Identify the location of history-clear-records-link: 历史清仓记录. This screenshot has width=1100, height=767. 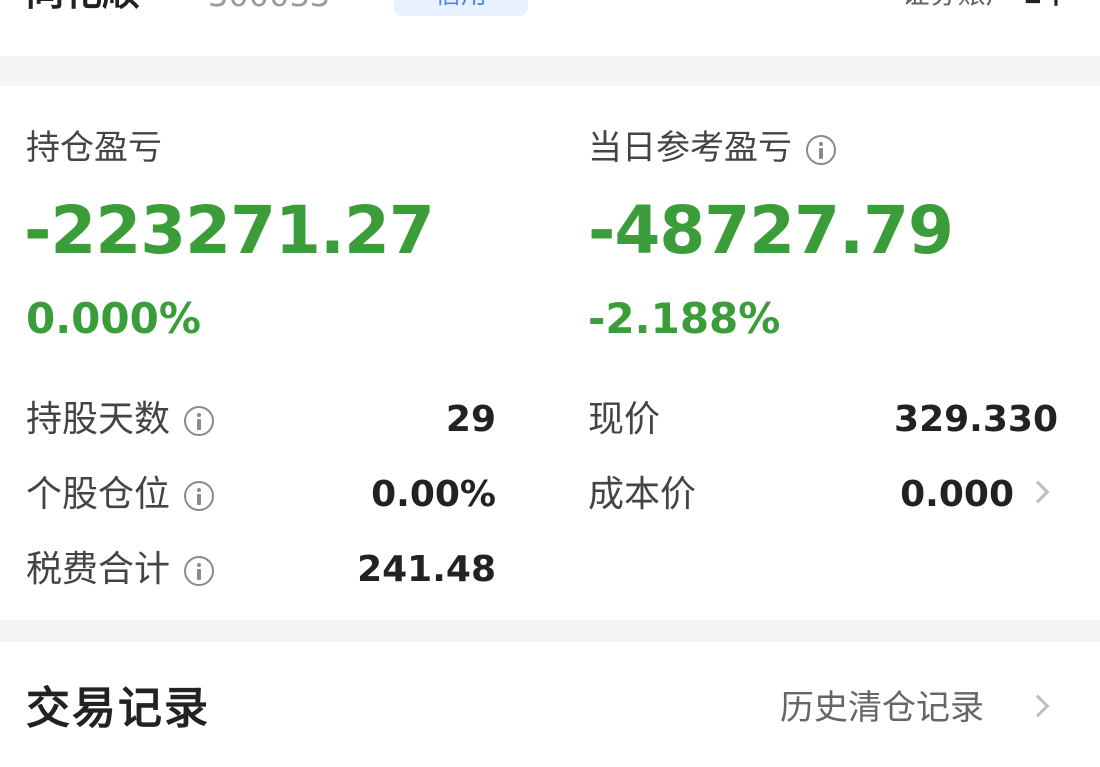
(882, 708).